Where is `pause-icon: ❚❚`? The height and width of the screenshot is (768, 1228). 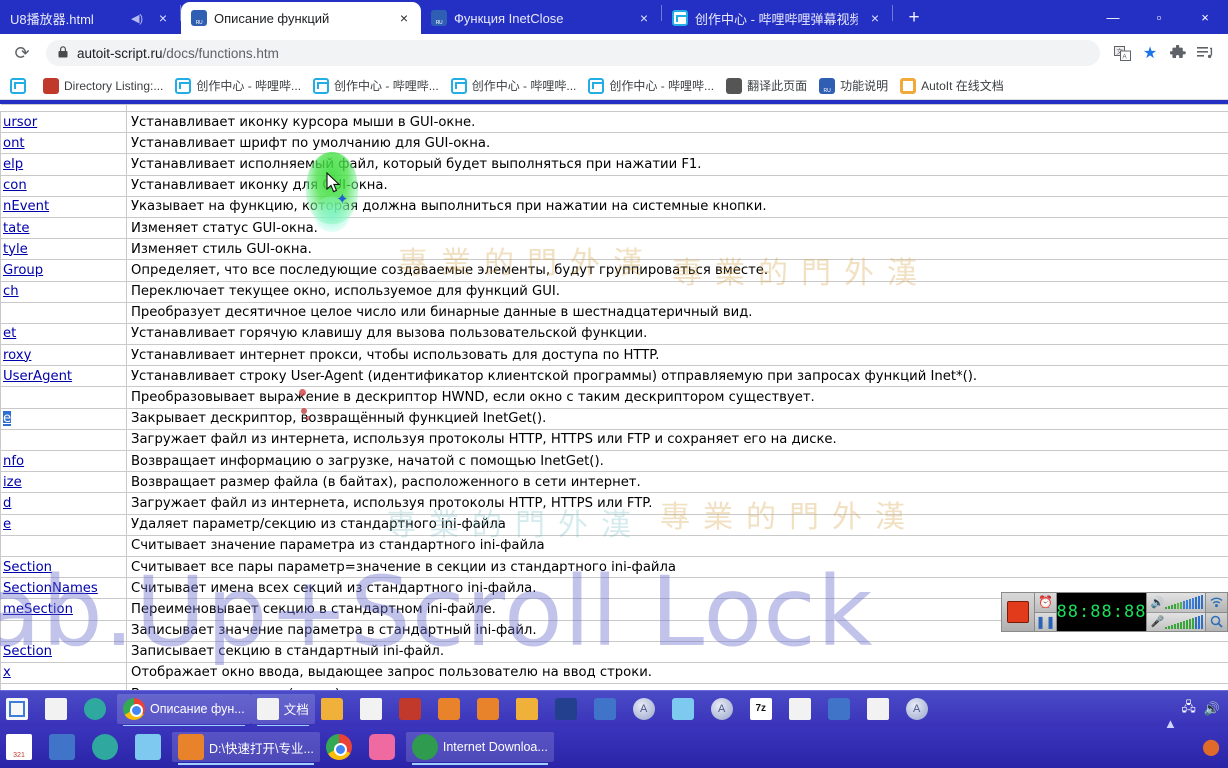 pause-icon: ❚❚ is located at coordinates (1045, 621).